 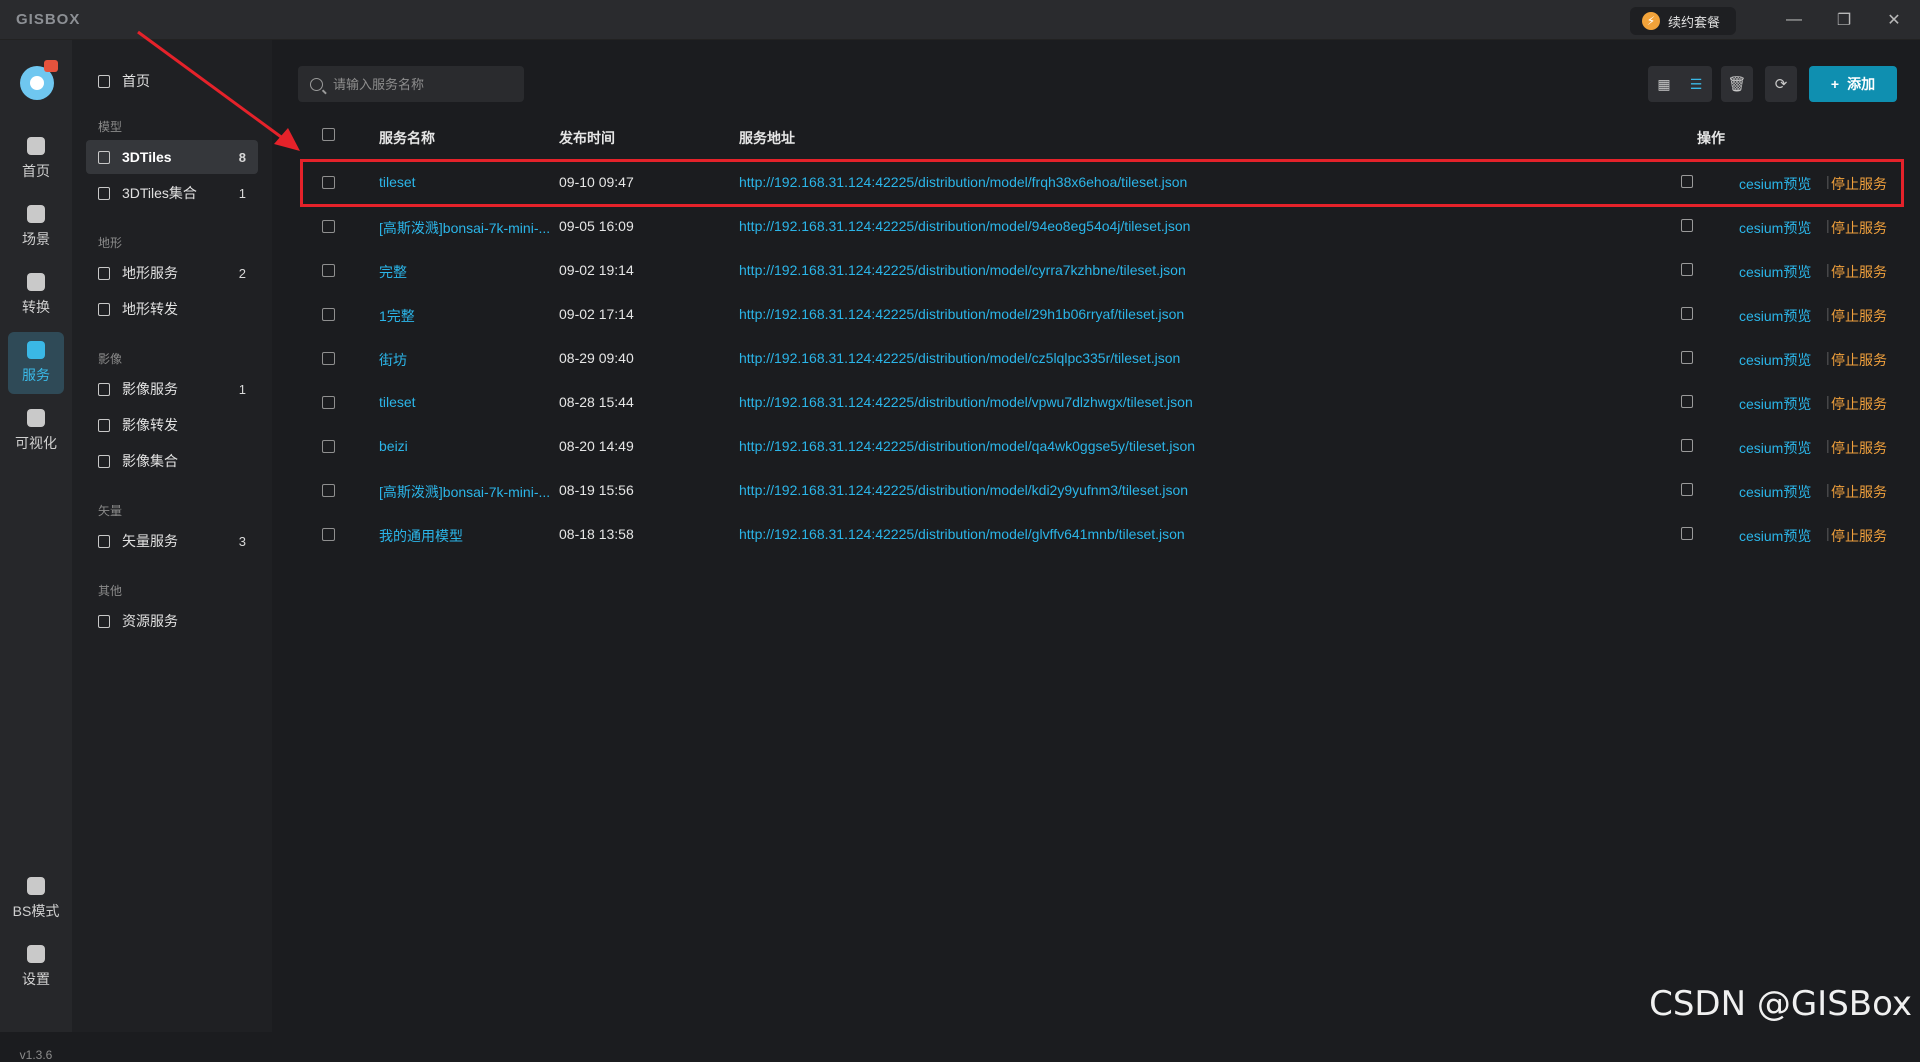 I want to click on search-box, so click(x=411, y=84).